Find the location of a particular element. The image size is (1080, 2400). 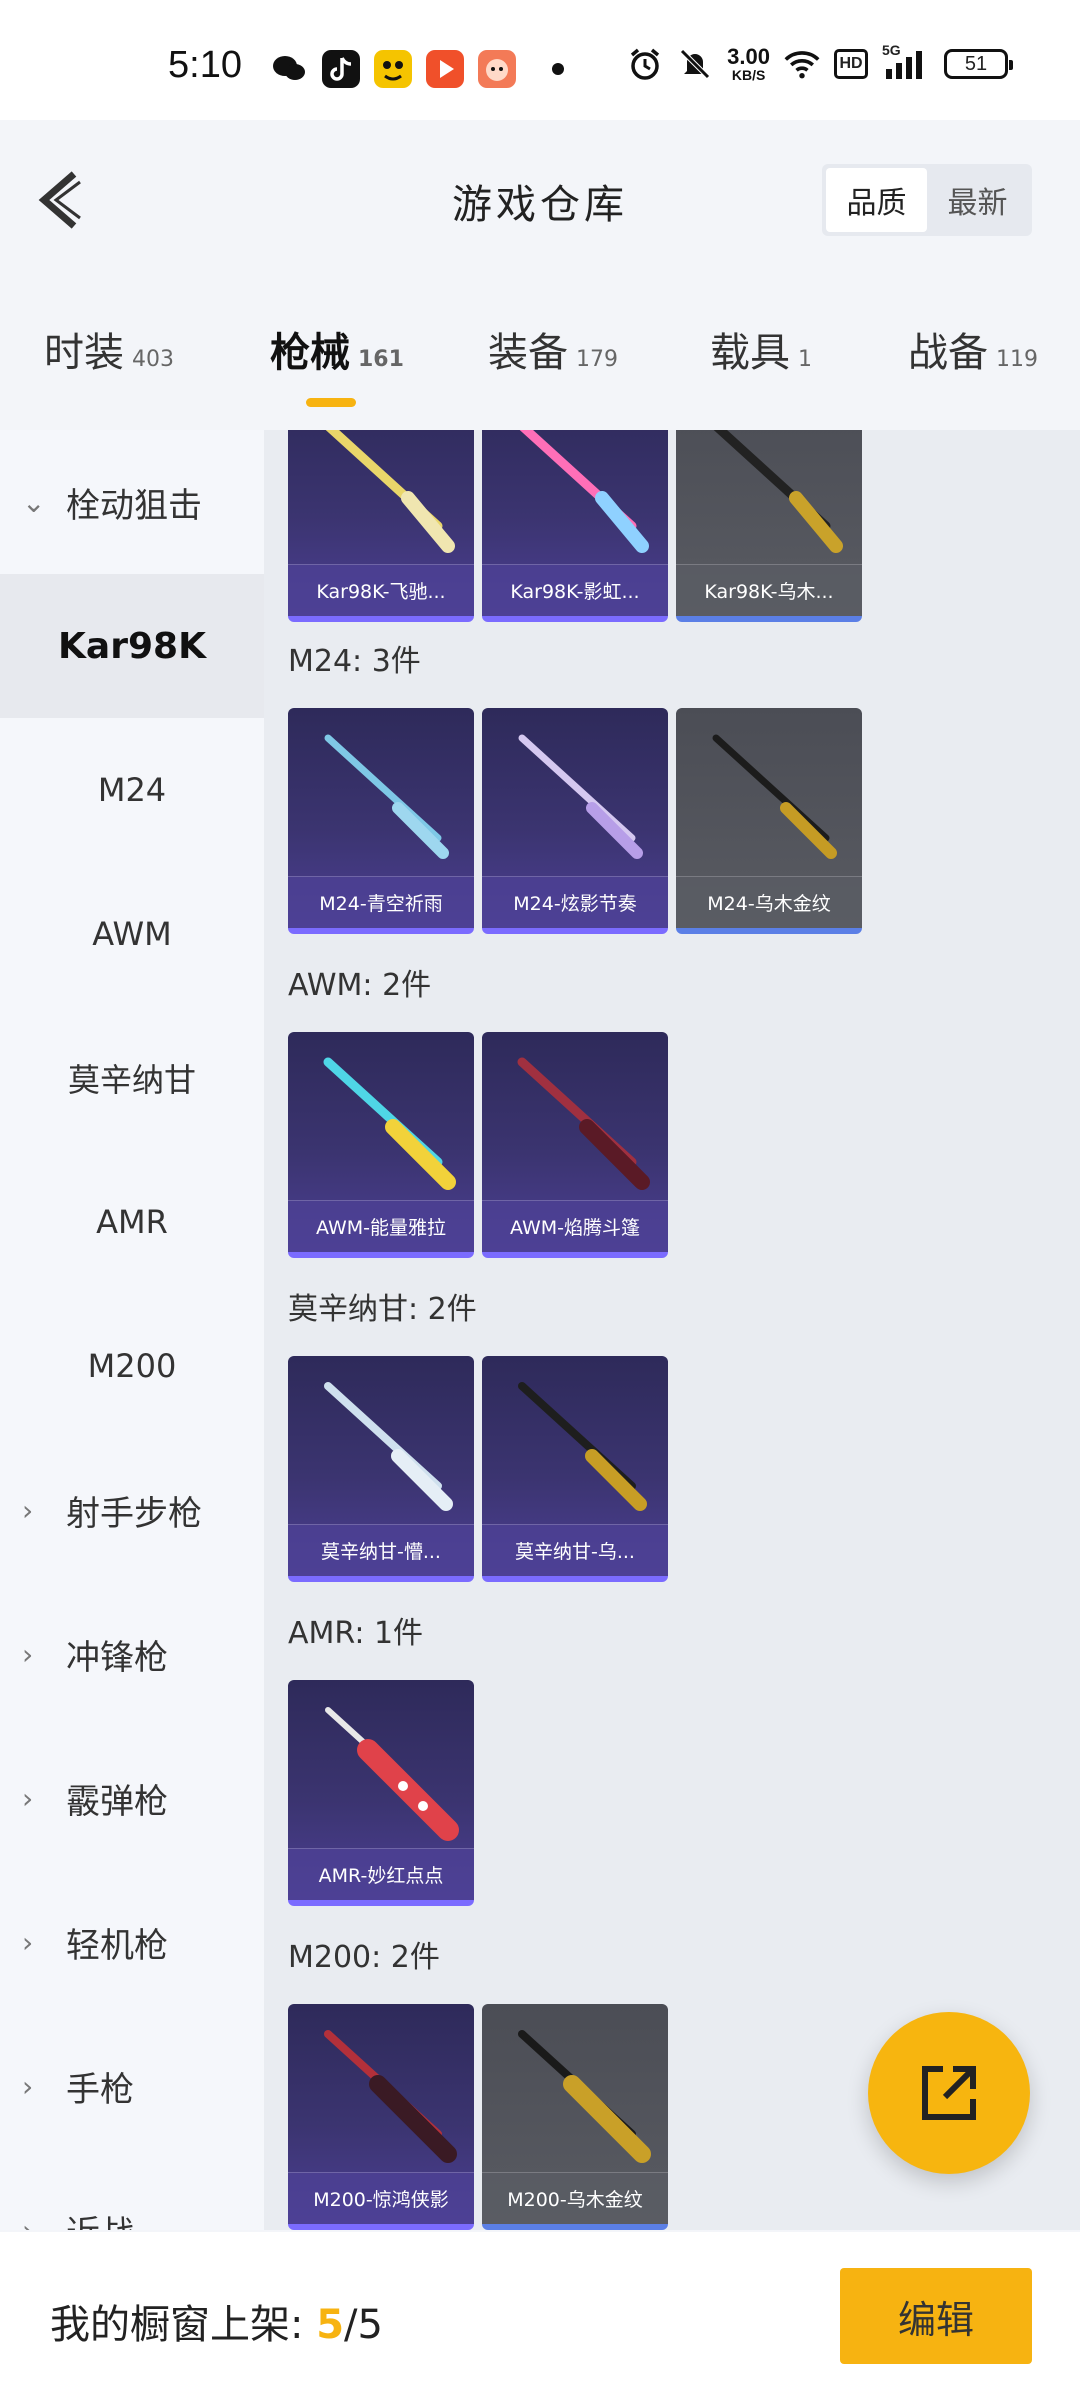

section-title-m24: M24: 3件 is located at coordinates (354, 661).